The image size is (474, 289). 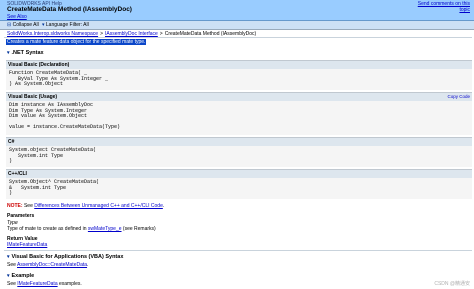 I want to click on example-text: See IMateFeatureData examples., so click(x=44, y=284).